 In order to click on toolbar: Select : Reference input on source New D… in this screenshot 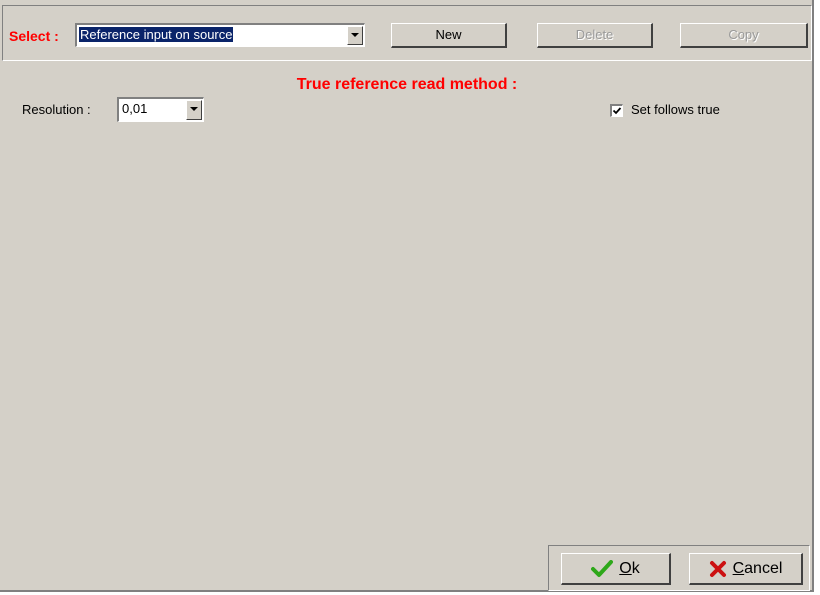, I will do `click(407, 33)`.